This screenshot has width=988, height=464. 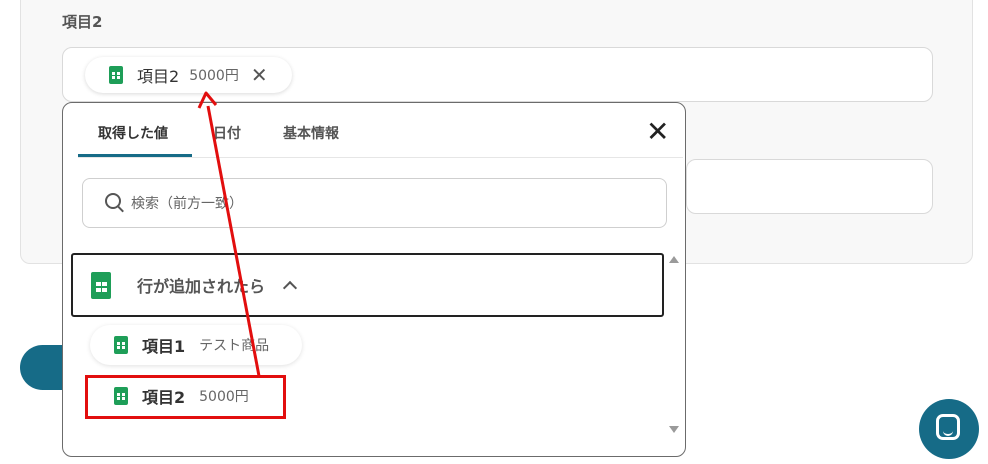 I want to click on chat-icon, so click(x=948, y=427).